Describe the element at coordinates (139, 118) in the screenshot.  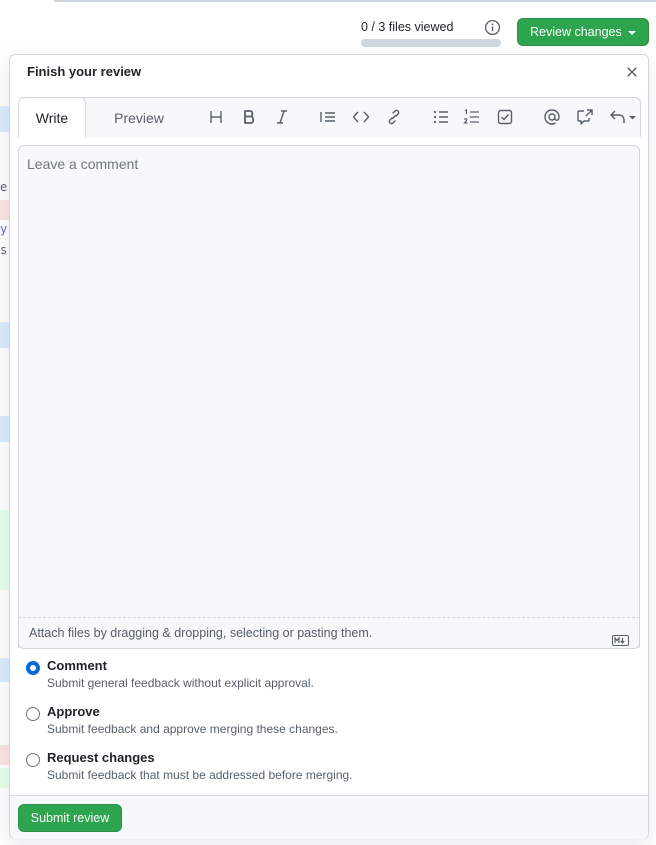
I see `tab-preview: Preview` at that location.